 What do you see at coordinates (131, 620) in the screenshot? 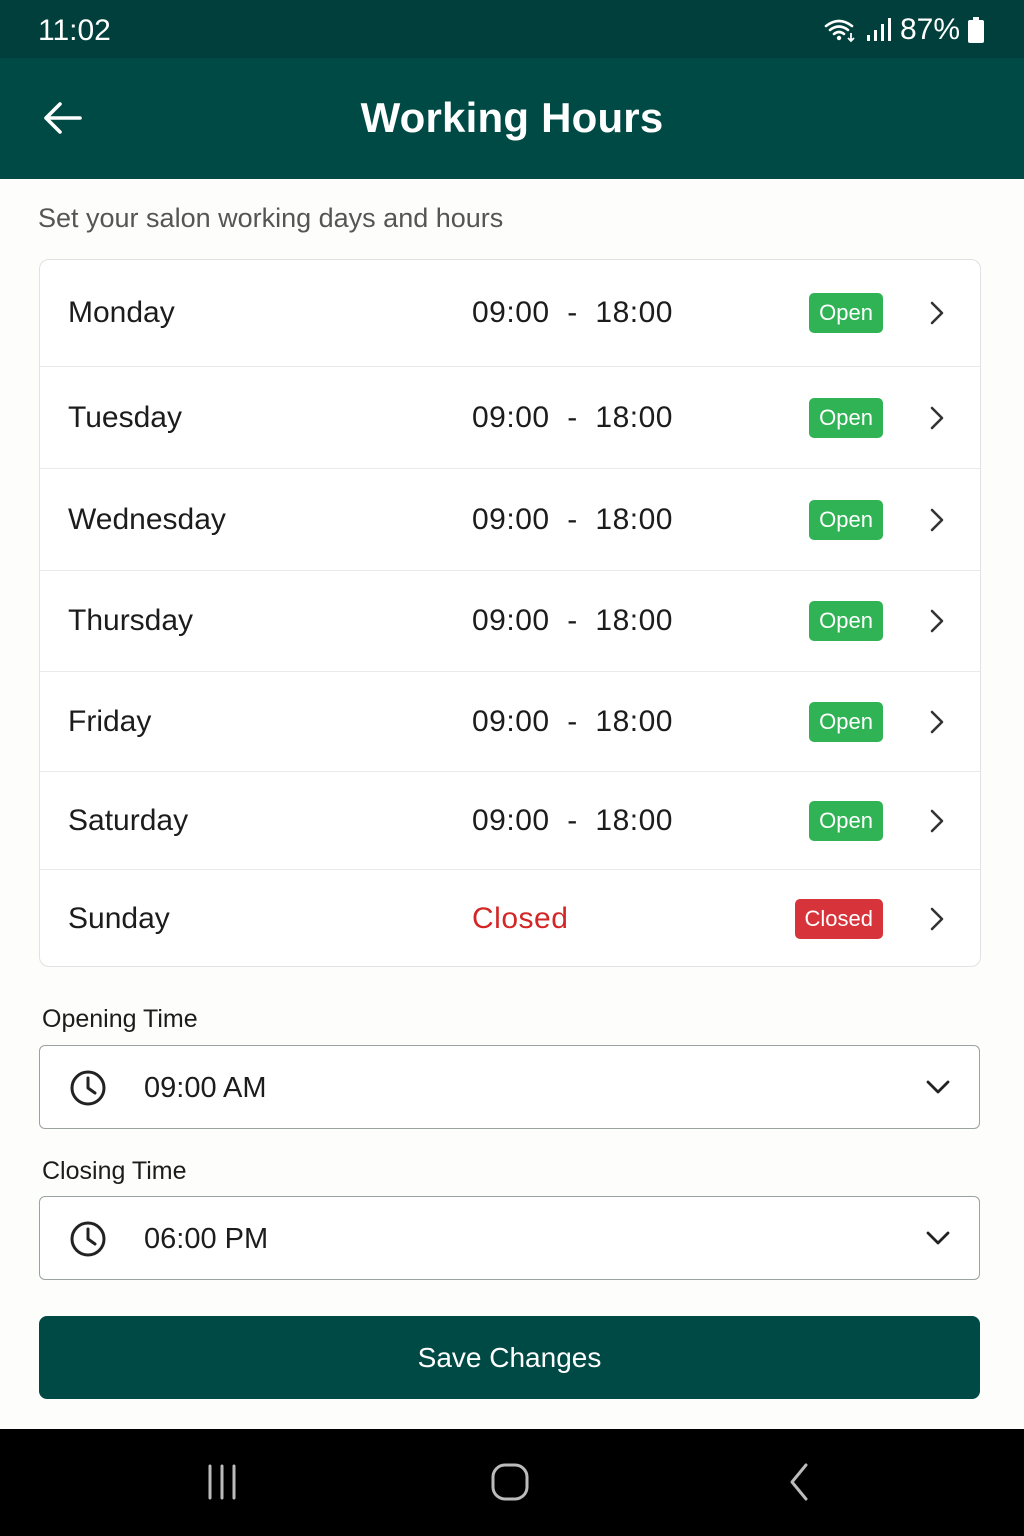
I see `day-name: Thursday` at bounding box center [131, 620].